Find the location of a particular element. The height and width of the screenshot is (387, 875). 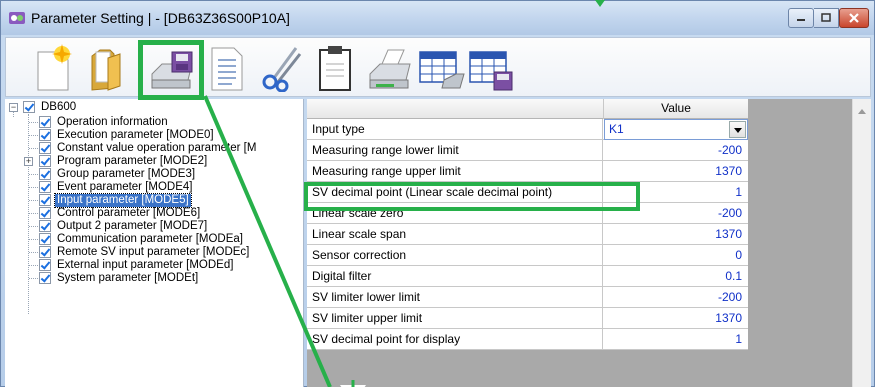

open-button is located at coordinates (111, 68).